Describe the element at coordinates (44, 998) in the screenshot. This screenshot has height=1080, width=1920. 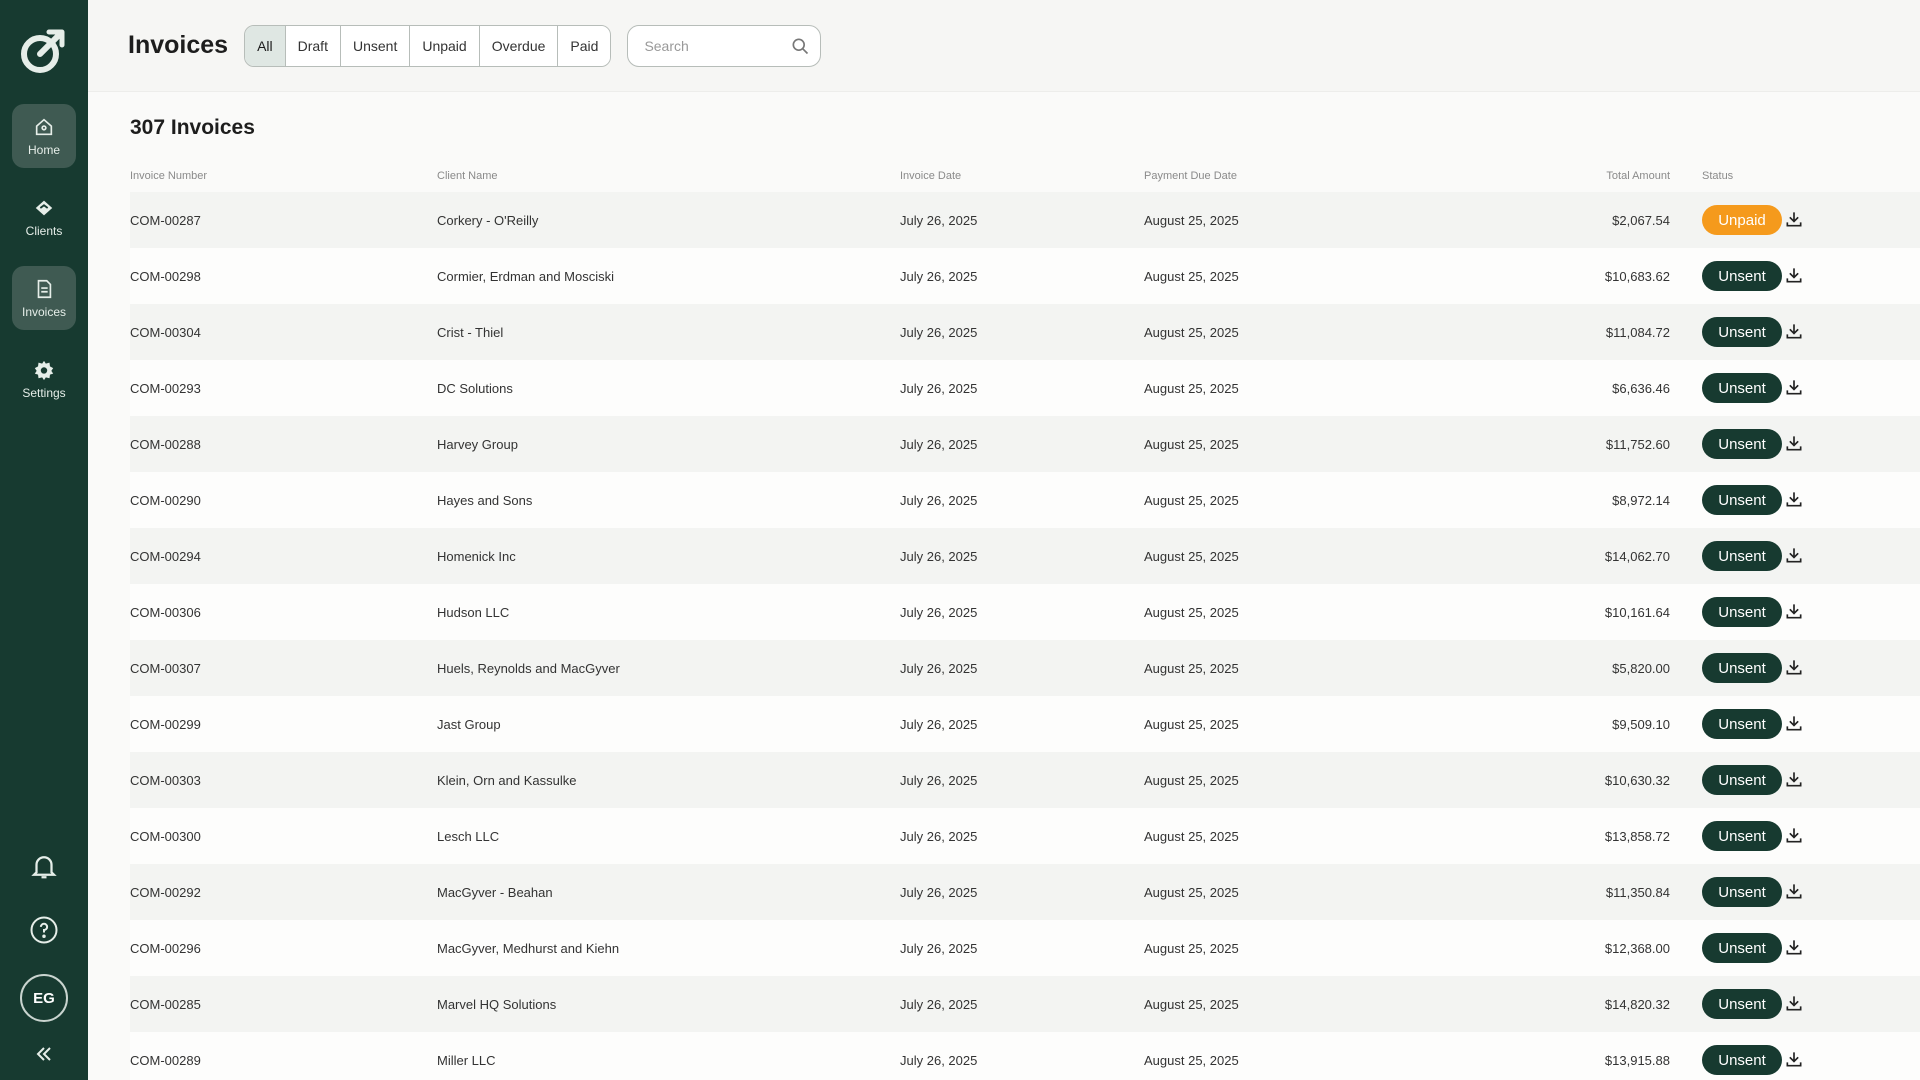
I see `avatar: EG` at that location.